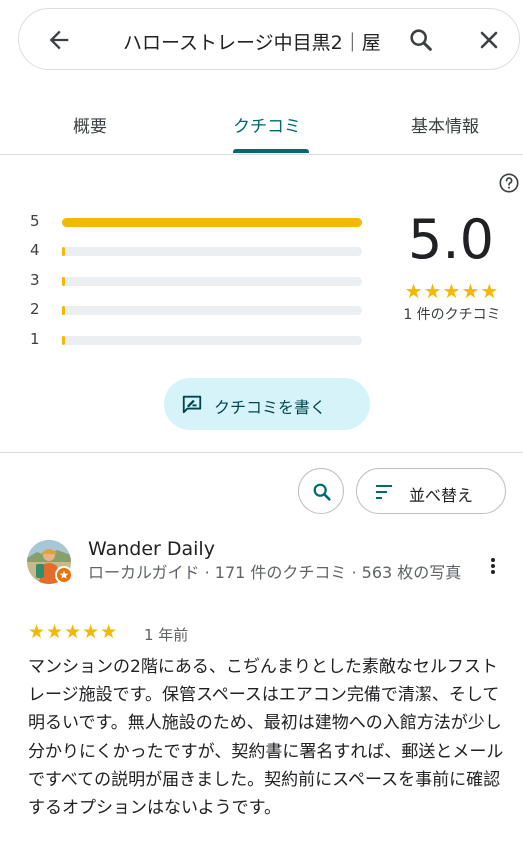 The height and width of the screenshot is (849, 523). Describe the element at coordinates (275, 572) in the screenshot. I see `reviewer-meta: ローカルガイド · 171 件のクチコミ · 563 枚の写真` at that location.